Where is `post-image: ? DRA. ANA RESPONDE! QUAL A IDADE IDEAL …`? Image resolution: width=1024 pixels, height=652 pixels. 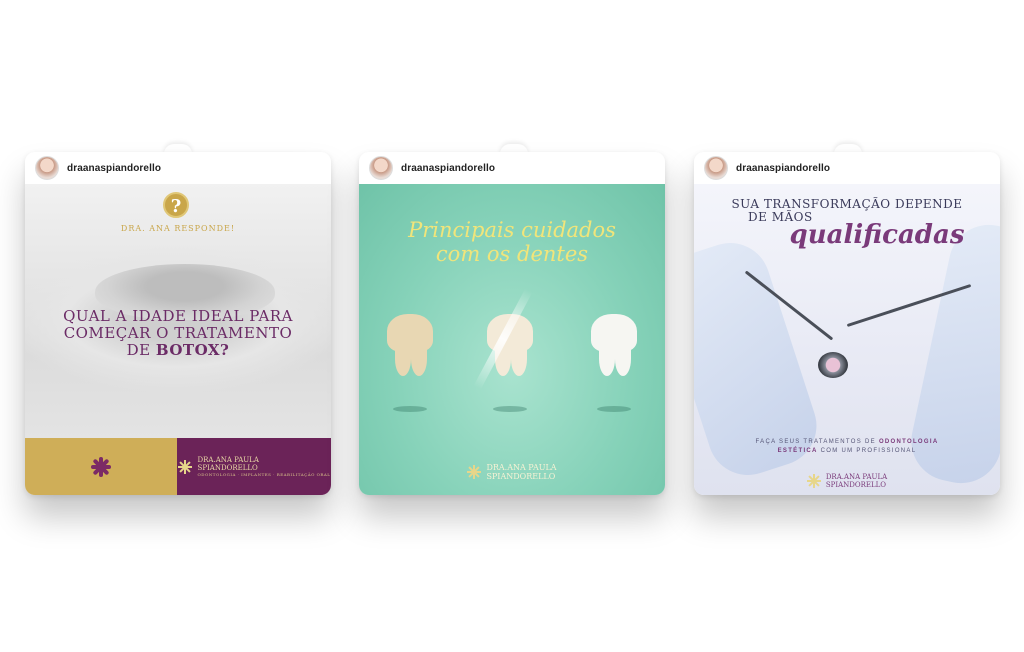
post-image: ? DRA. ANA RESPONDE! QUAL A IDADE IDEAL … is located at coordinates (178, 339).